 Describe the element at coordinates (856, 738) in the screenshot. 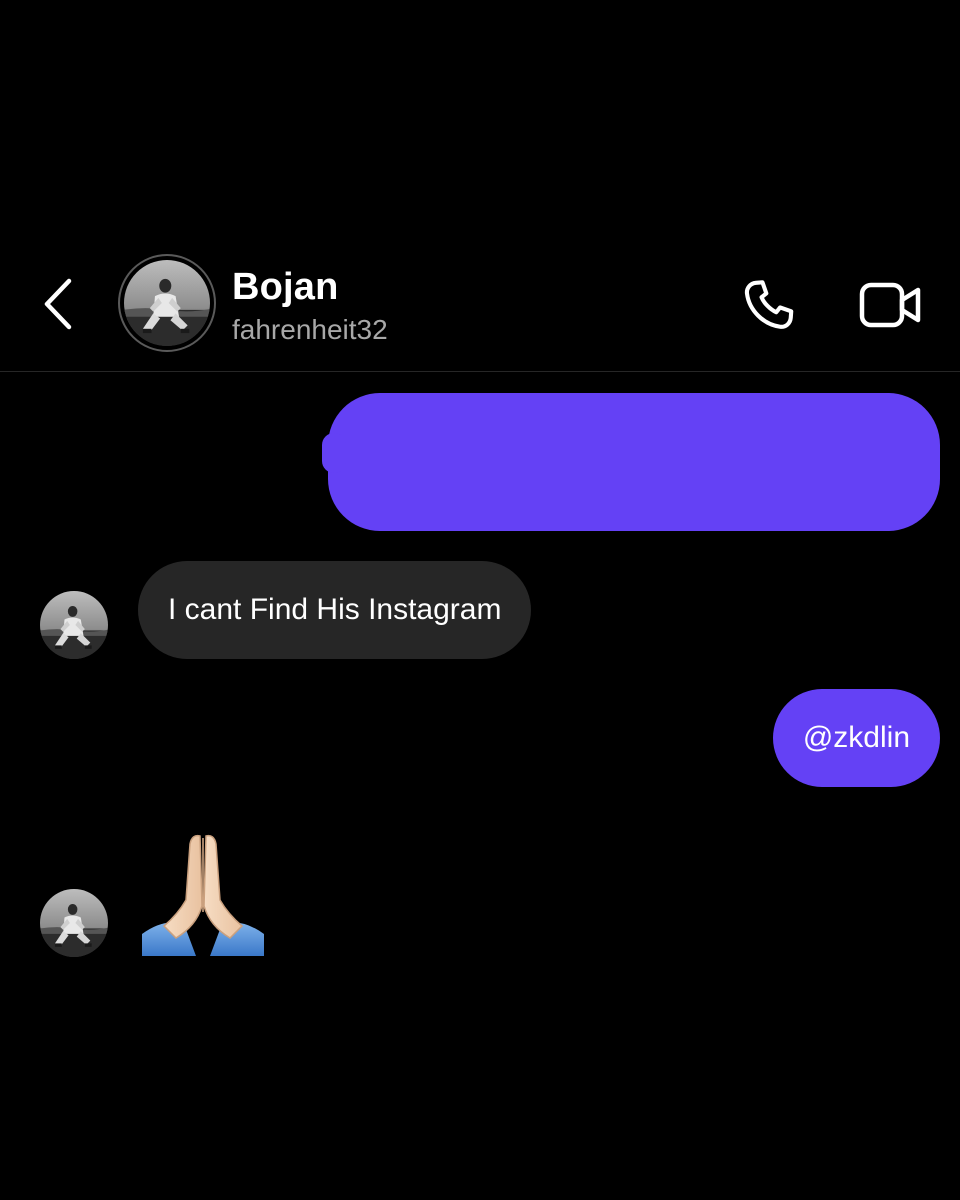

I see `outgoing-message-bubble: @zkdlin` at that location.